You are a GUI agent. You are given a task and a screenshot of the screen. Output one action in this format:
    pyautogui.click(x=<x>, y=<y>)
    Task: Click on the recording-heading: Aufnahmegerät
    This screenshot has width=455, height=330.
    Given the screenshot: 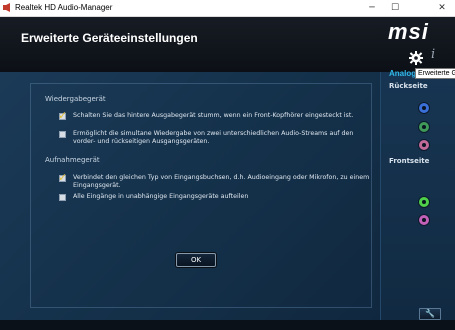 What is the action you would take?
    pyautogui.click(x=72, y=160)
    